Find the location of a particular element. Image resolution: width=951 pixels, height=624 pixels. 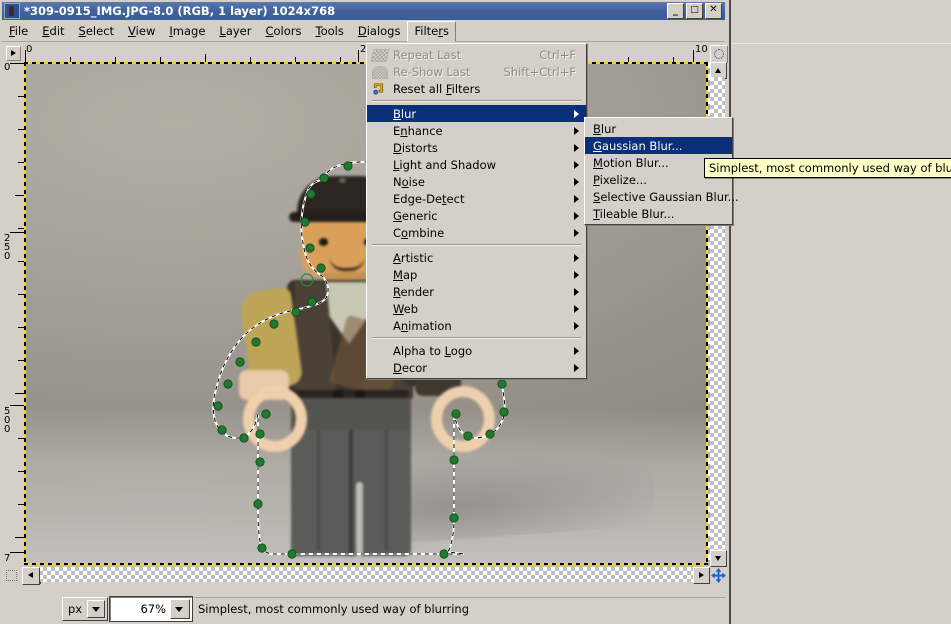

quick-mask-bottom-toggle is located at coordinates (11, 575).